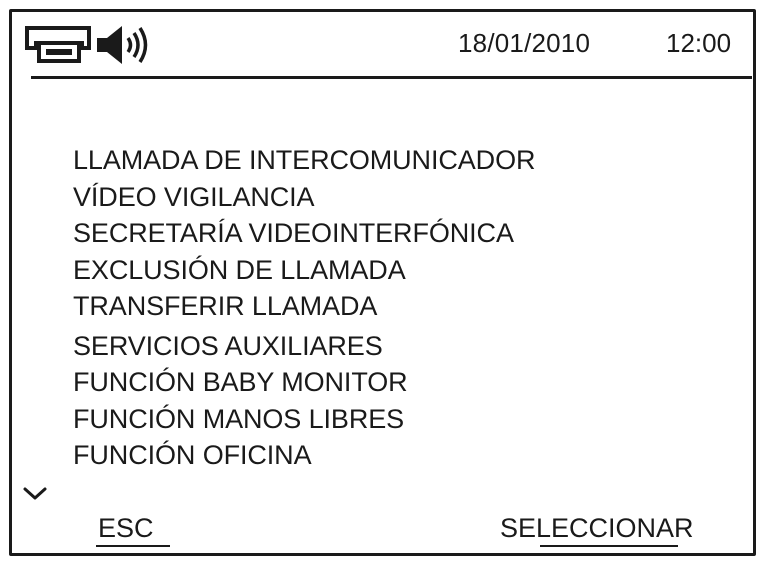 The width and height of the screenshot is (768, 565). What do you see at coordinates (304, 233) in the screenshot?
I see `menu-item-secretaria-videointerfonica: SECRETARÍA VIDEOINTERFÓNICA` at bounding box center [304, 233].